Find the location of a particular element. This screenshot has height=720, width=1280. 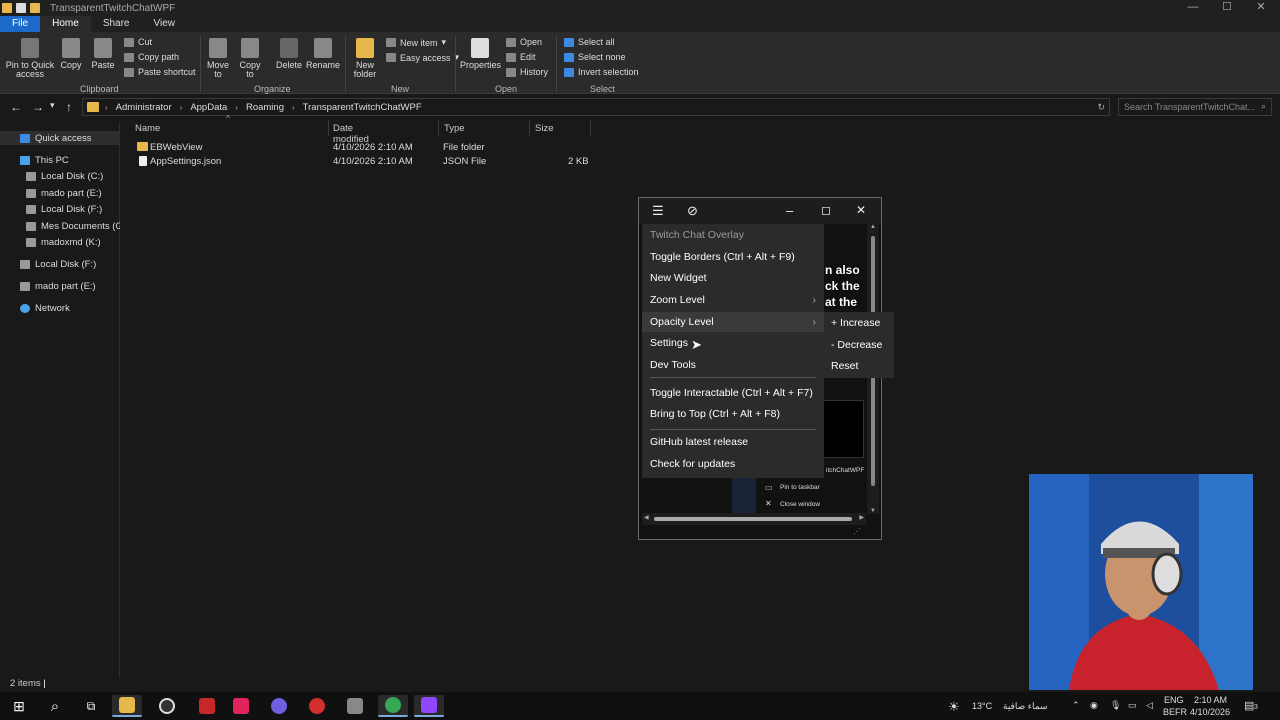

horizontal-scrollbar: ◀ ▶ is located at coordinates (754, 519).